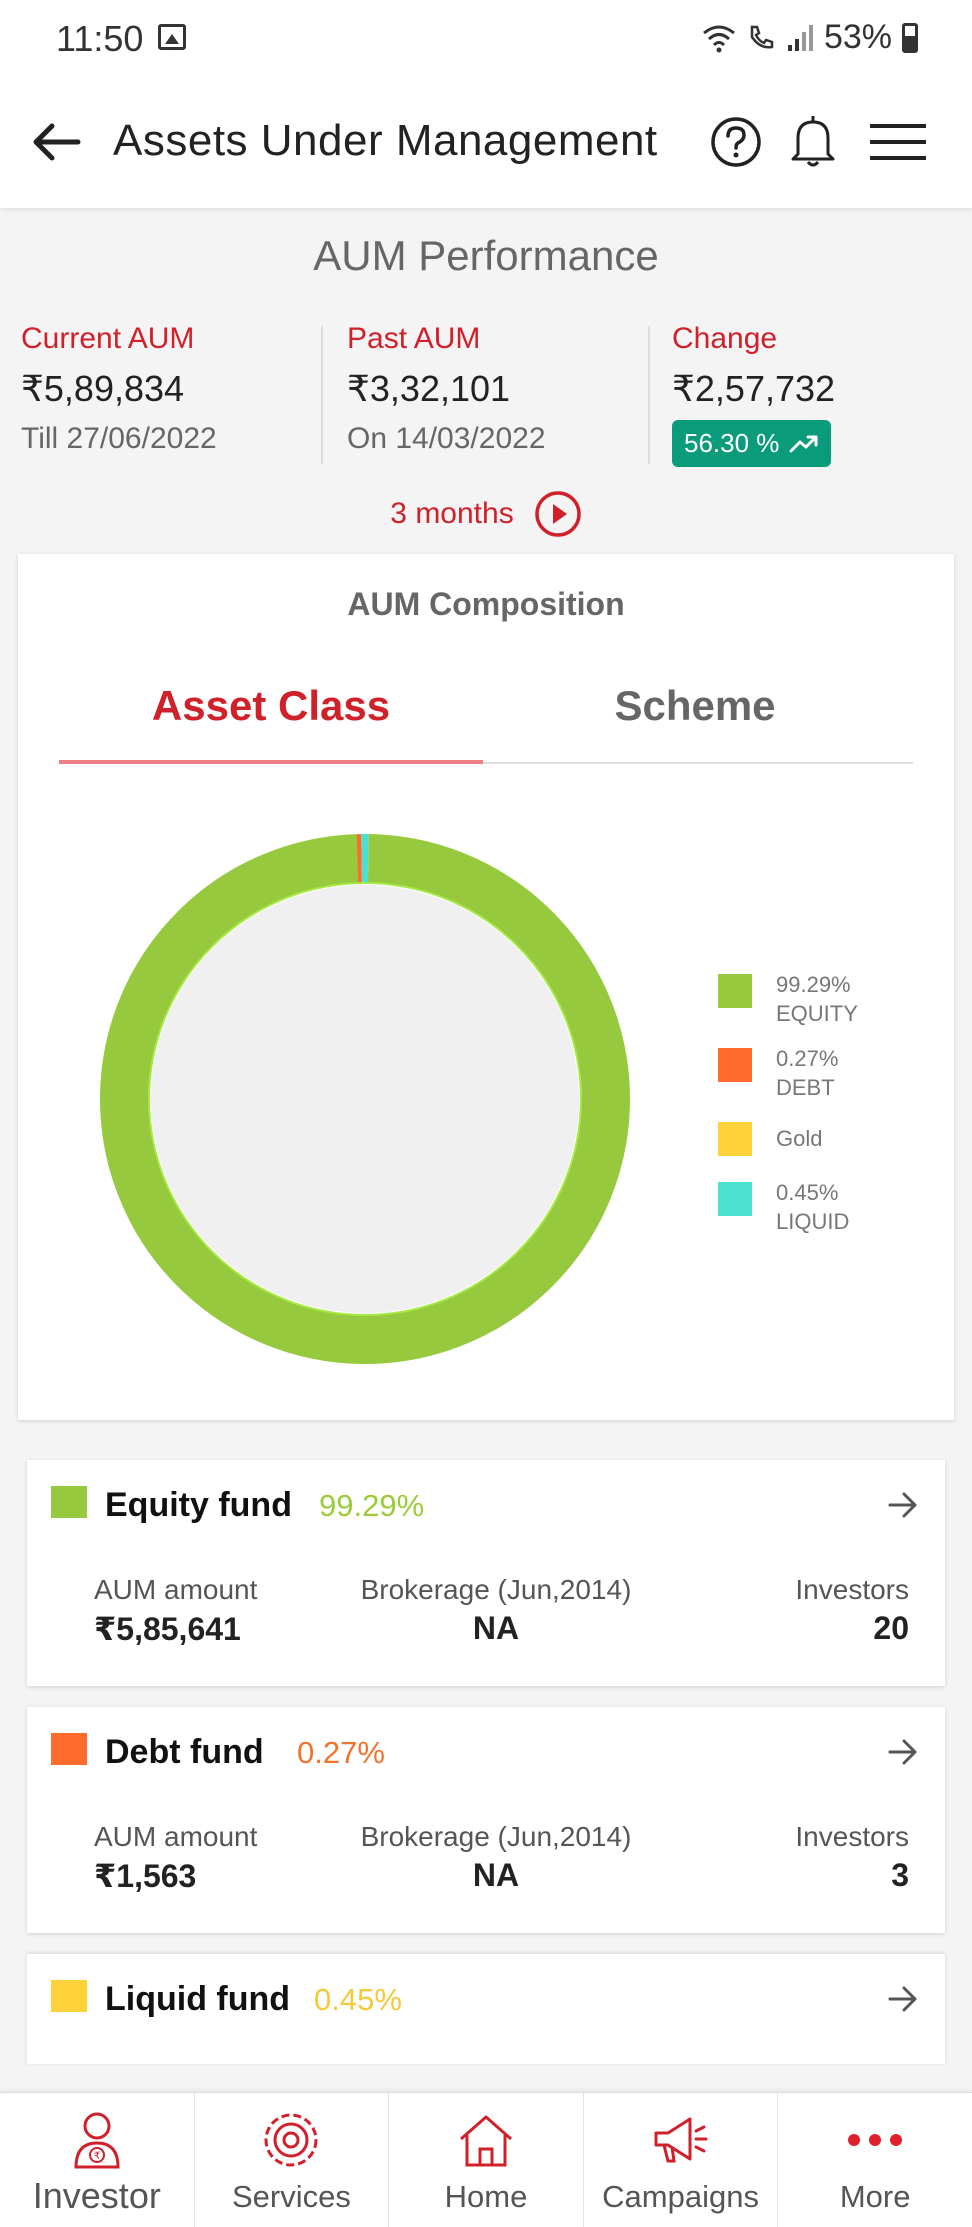 The image size is (972, 2227). Describe the element at coordinates (807, 1192) in the screenshot. I see `legend-percent: 0.45%` at that location.